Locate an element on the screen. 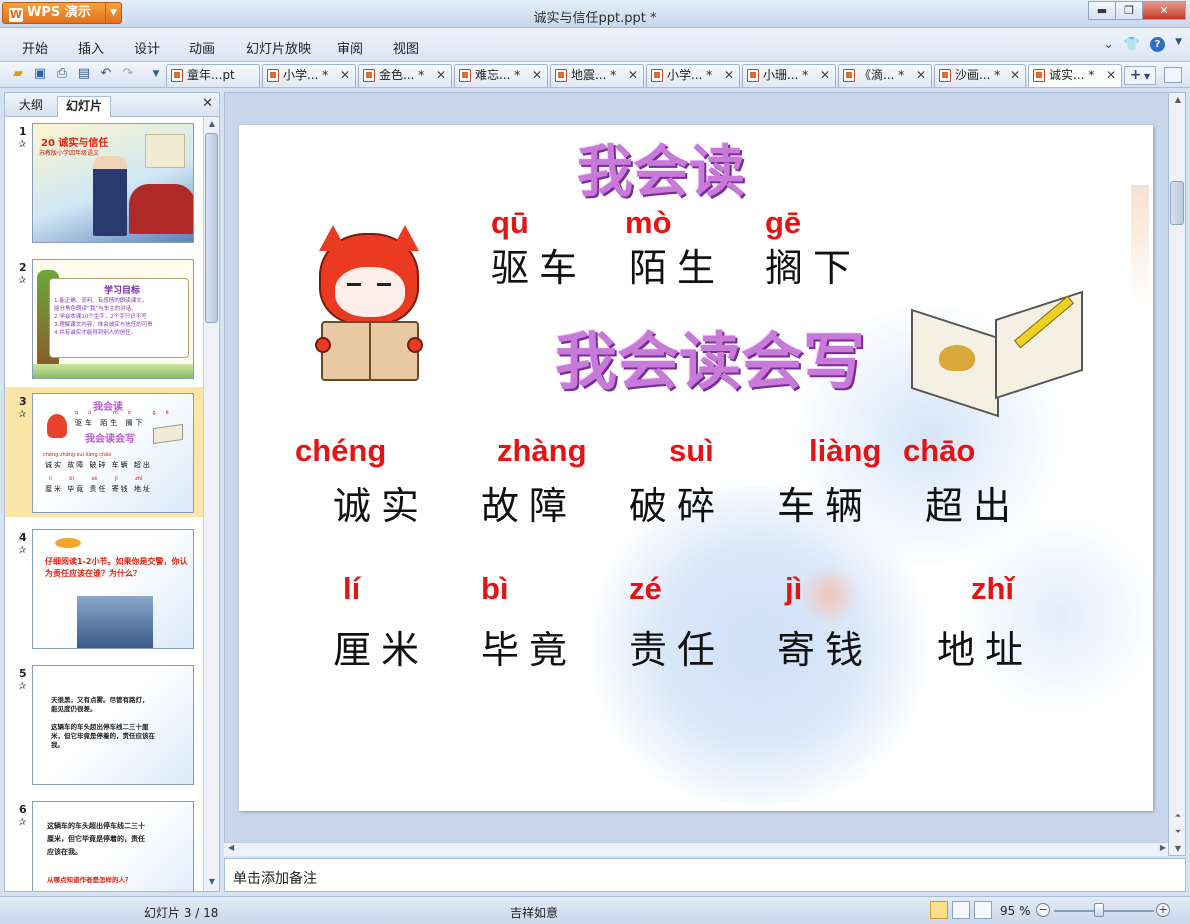 The width and height of the screenshot is (1190, 924). zoom-slider-knob is located at coordinates (1099, 910).